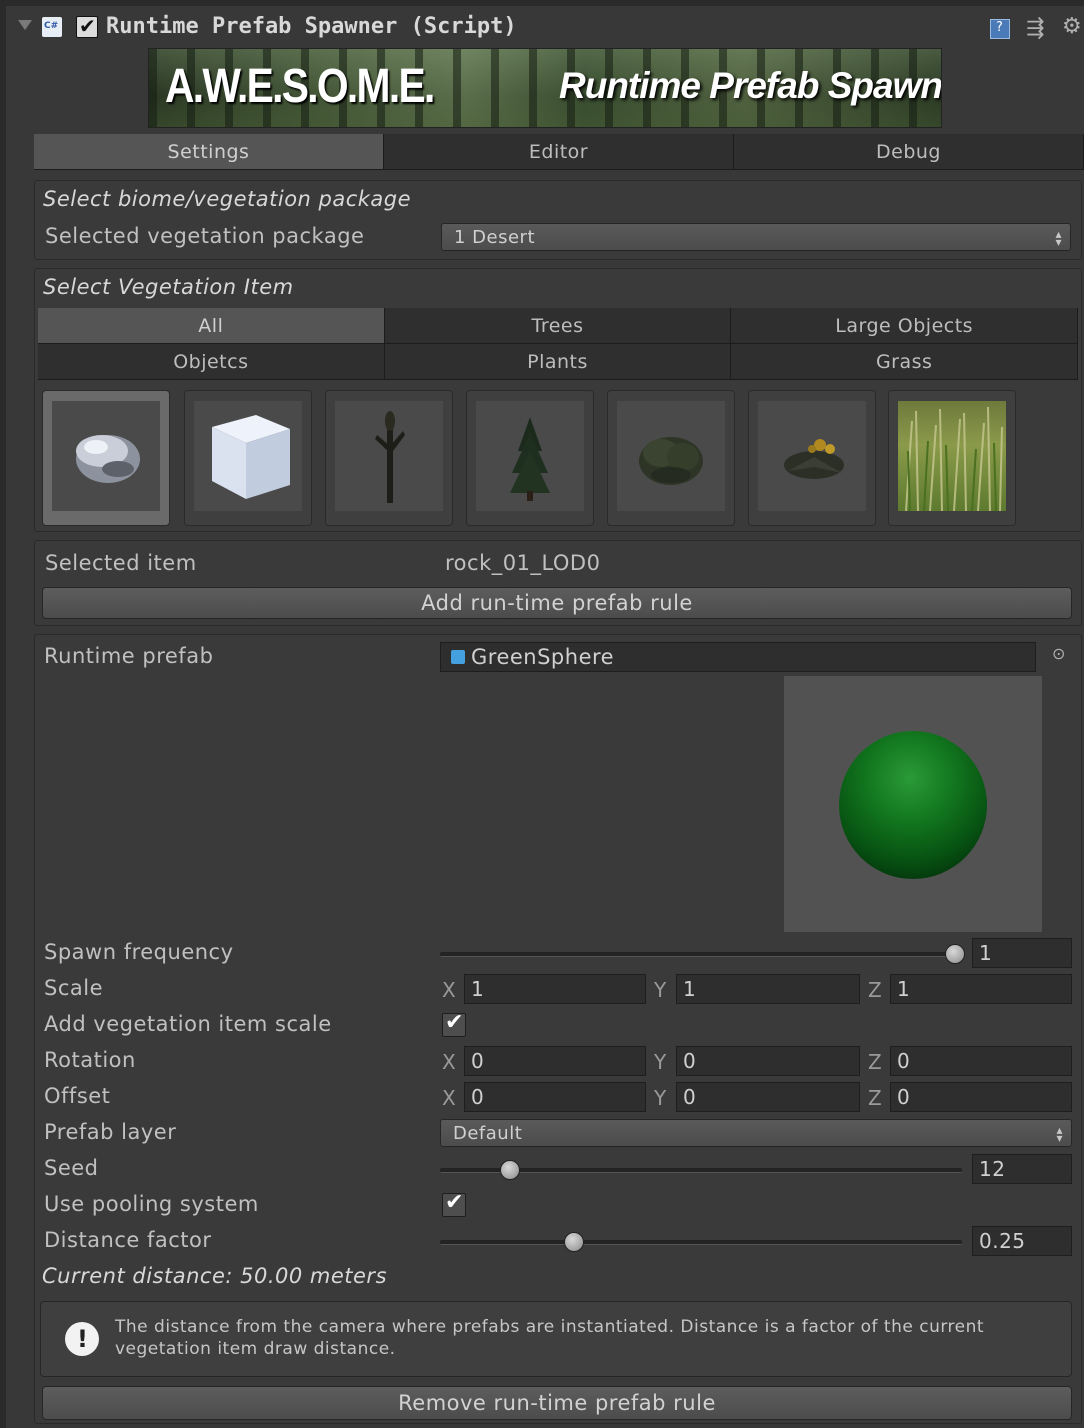 This screenshot has width=1084, height=1428. Describe the element at coordinates (1000, 29) in the screenshot. I see `help-icon` at that location.